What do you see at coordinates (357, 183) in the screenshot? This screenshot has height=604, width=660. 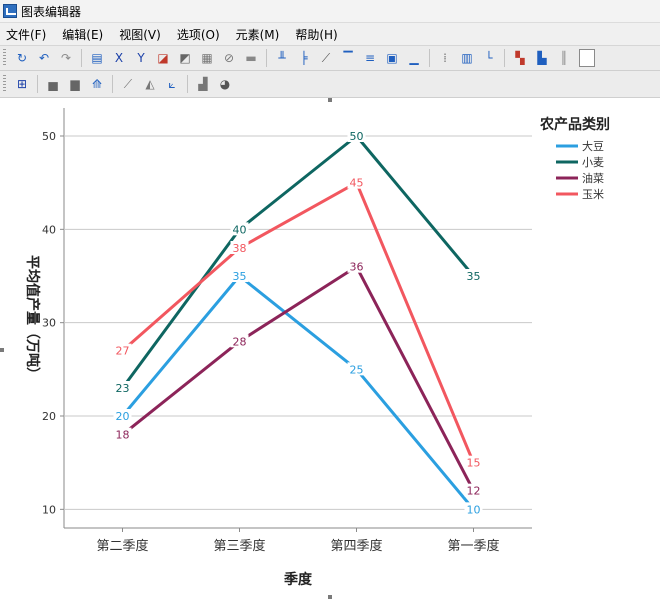 I see `data-label: 45` at bounding box center [357, 183].